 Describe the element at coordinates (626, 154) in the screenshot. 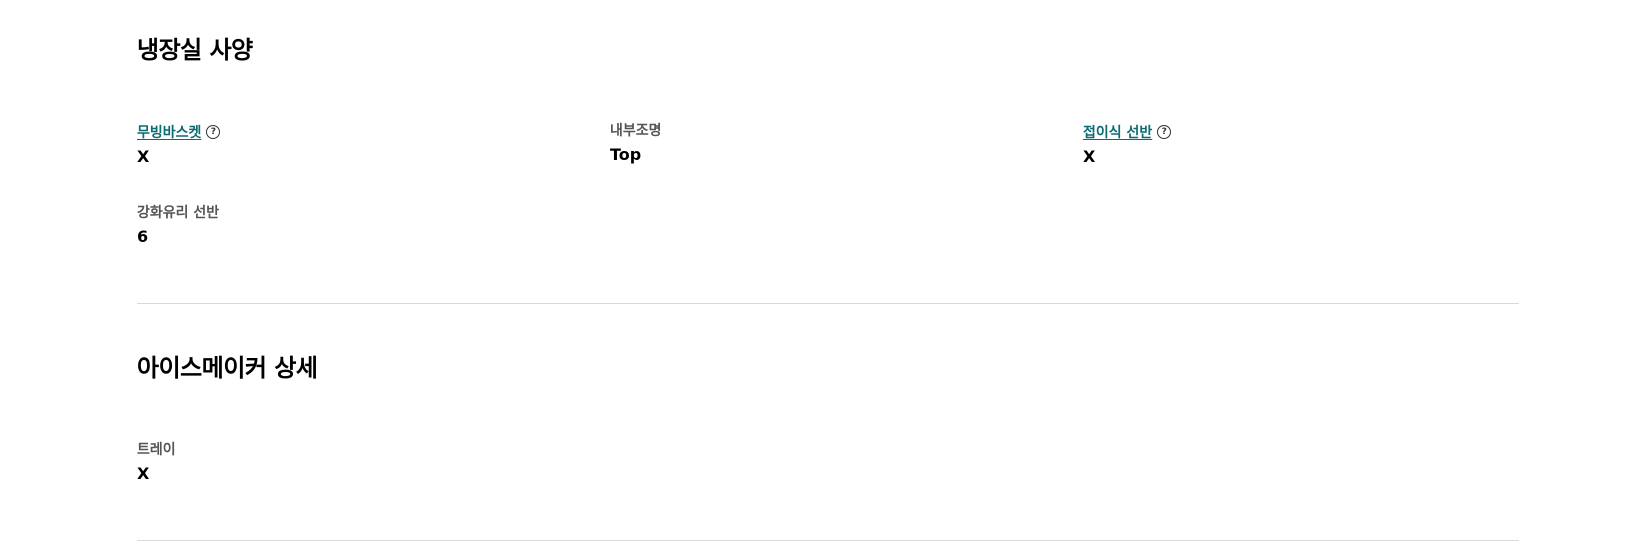

I see `spec-interior-light-value: Top` at that location.